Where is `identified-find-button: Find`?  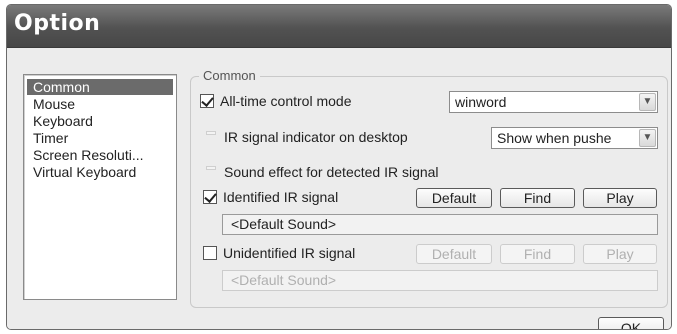 identified-find-button: Find is located at coordinates (537, 198).